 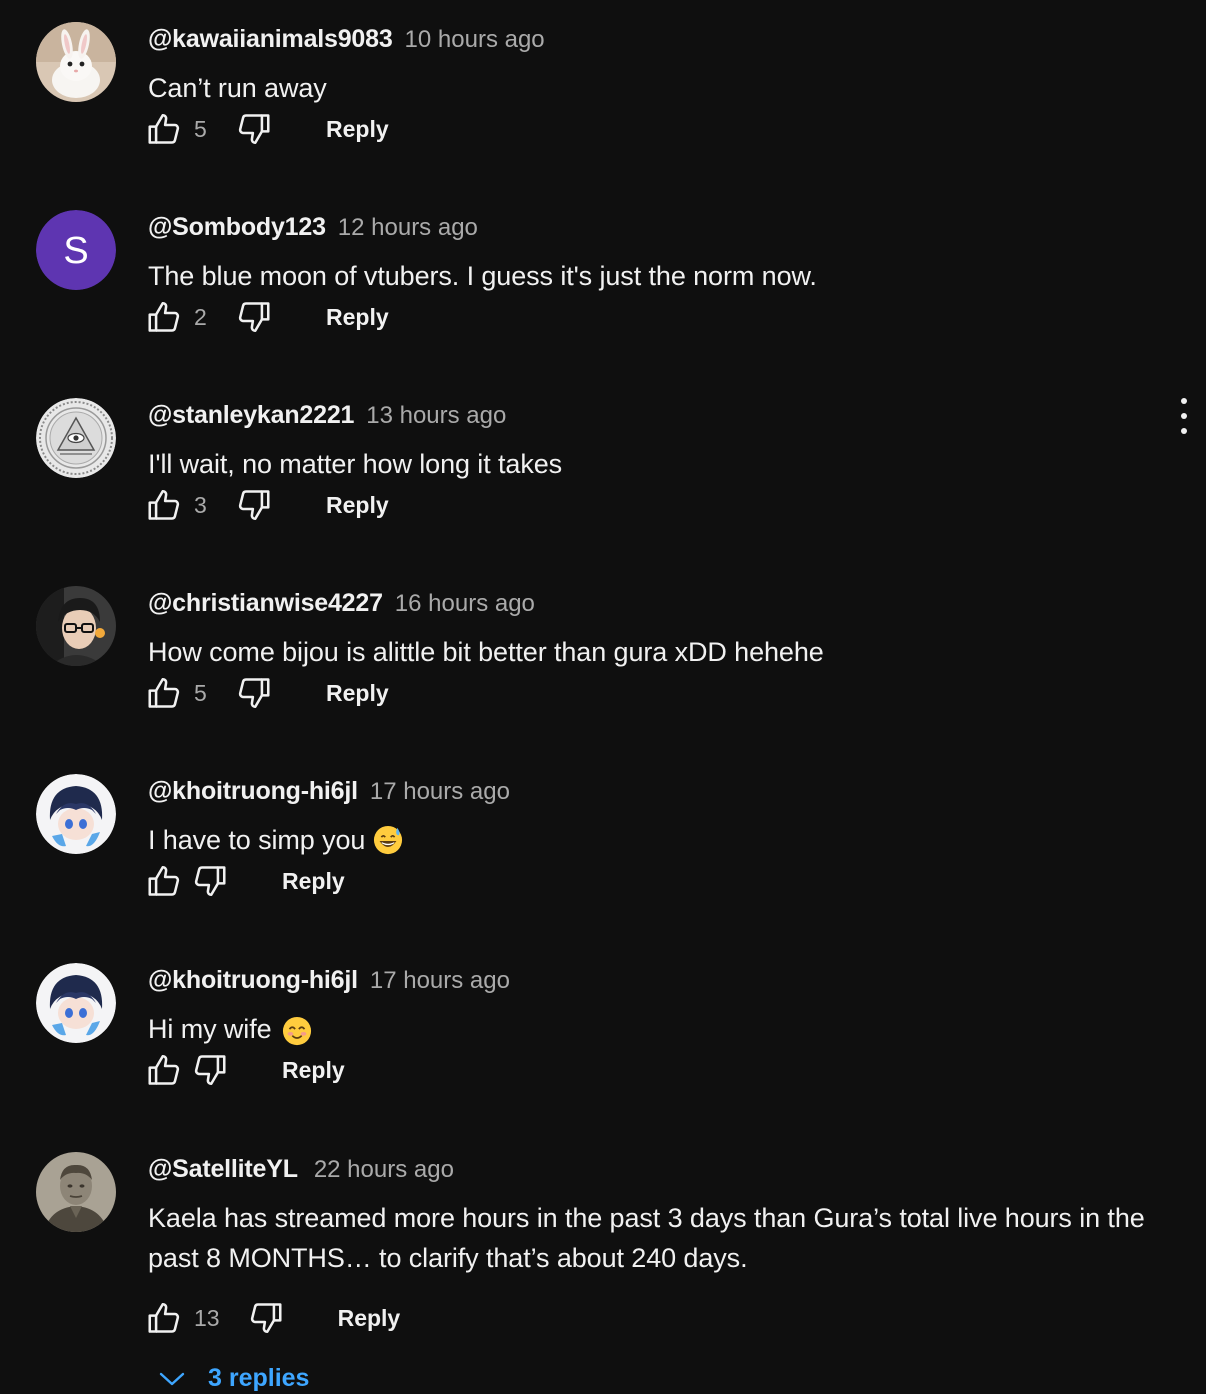 I want to click on comment-header: @kawaiianimals9083 10 hours ago, so click(x=346, y=42).